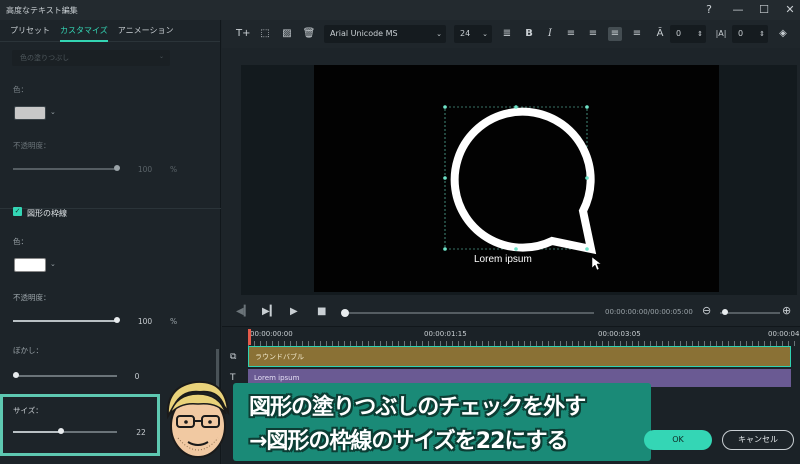 This screenshot has width=800, height=464. I want to click on ruler-time: 00:00:04, so click(784, 334).